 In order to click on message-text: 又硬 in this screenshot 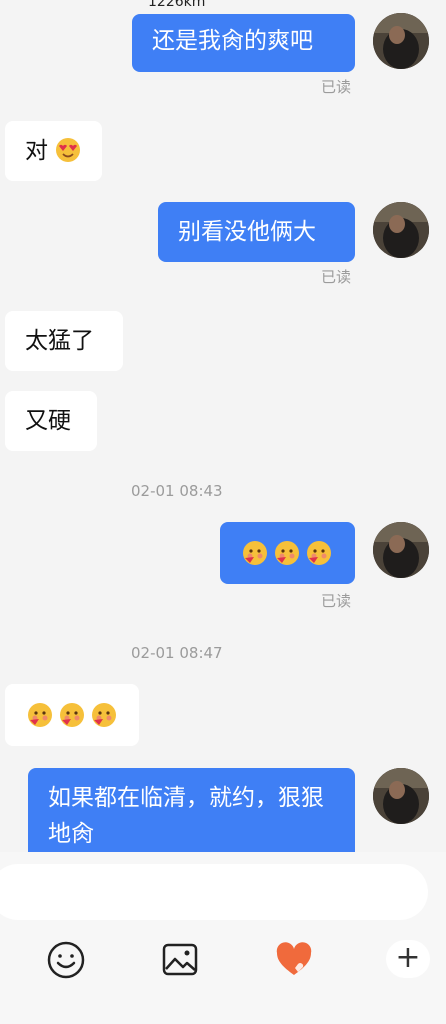, I will do `click(48, 421)`.